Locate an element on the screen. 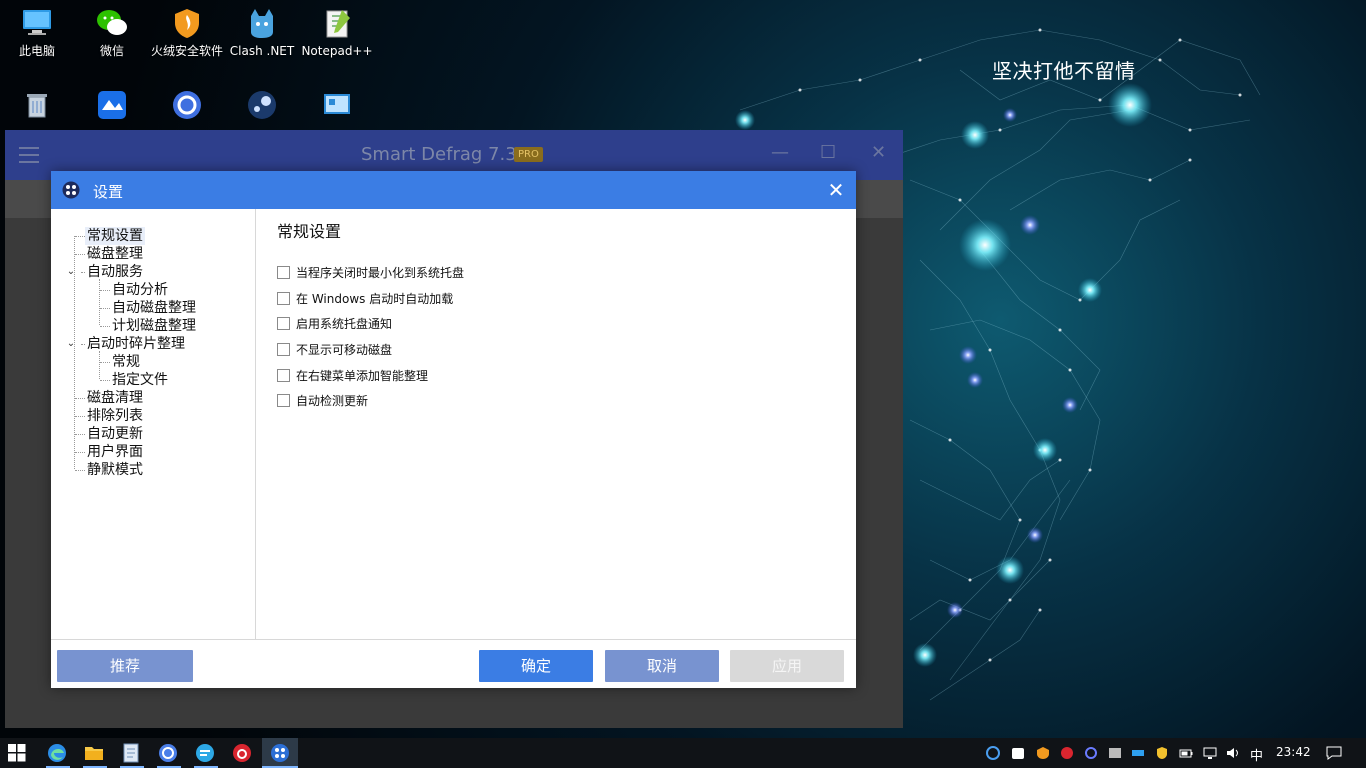 The image size is (1366, 768). option-auto-check-updates: 自动检测更新 is located at coordinates (322, 400).